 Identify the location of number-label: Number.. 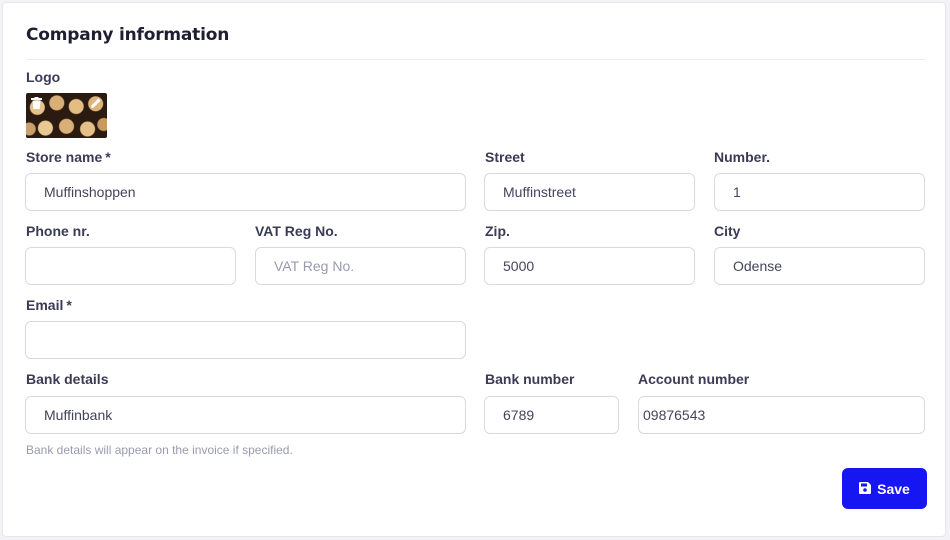
(742, 157).